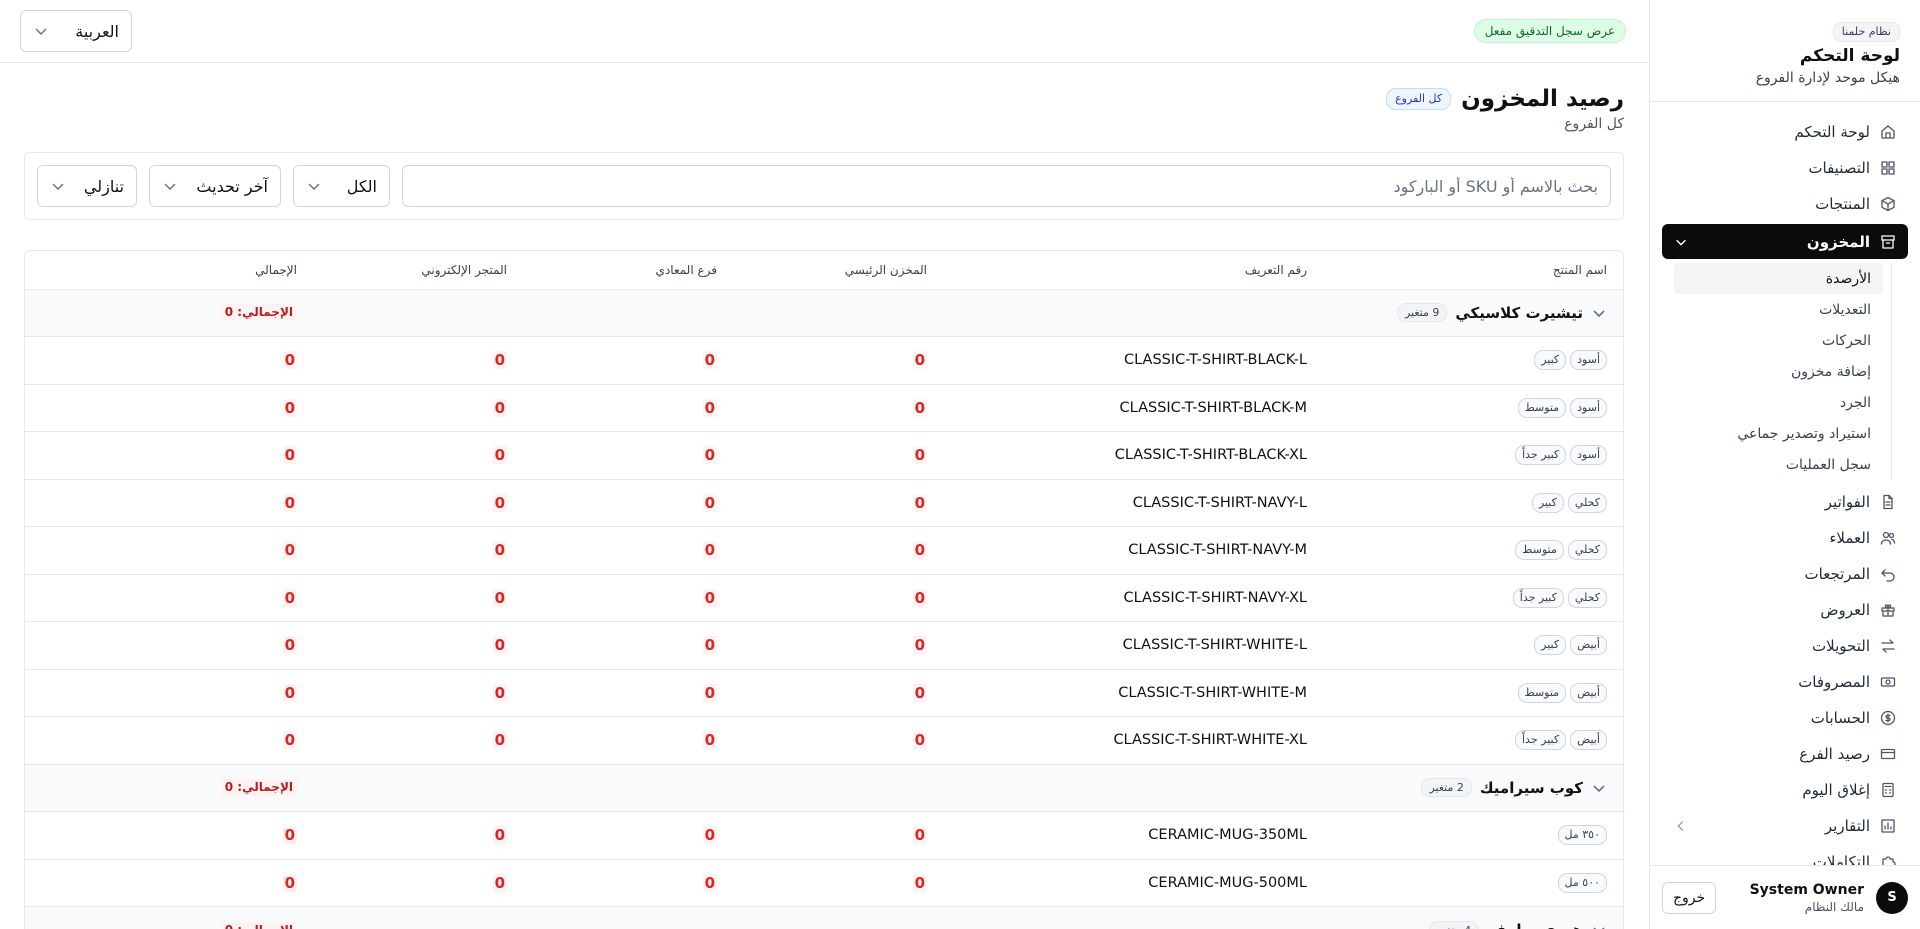 The width and height of the screenshot is (1920, 929). Describe the element at coordinates (1778, 309) in the screenshot. I see `sidebar-subnav-item: التعديلات` at that location.